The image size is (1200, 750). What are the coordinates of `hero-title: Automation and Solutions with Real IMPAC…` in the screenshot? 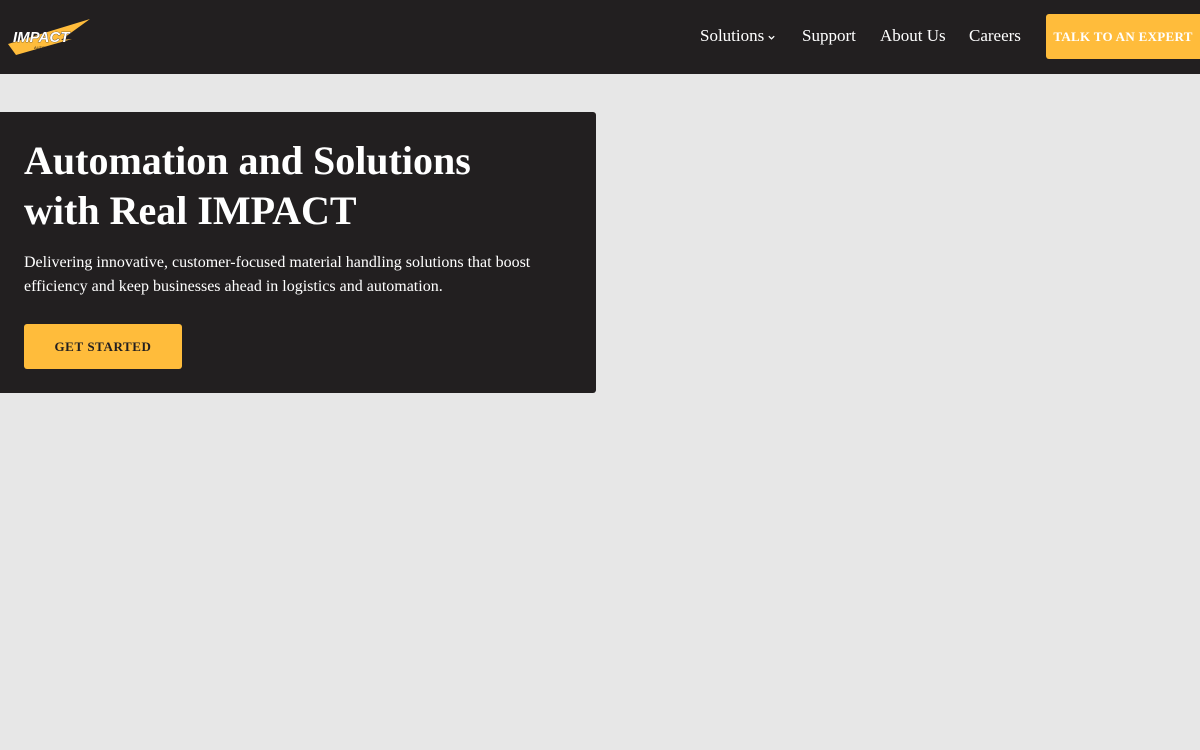 It's located at (294, 186).